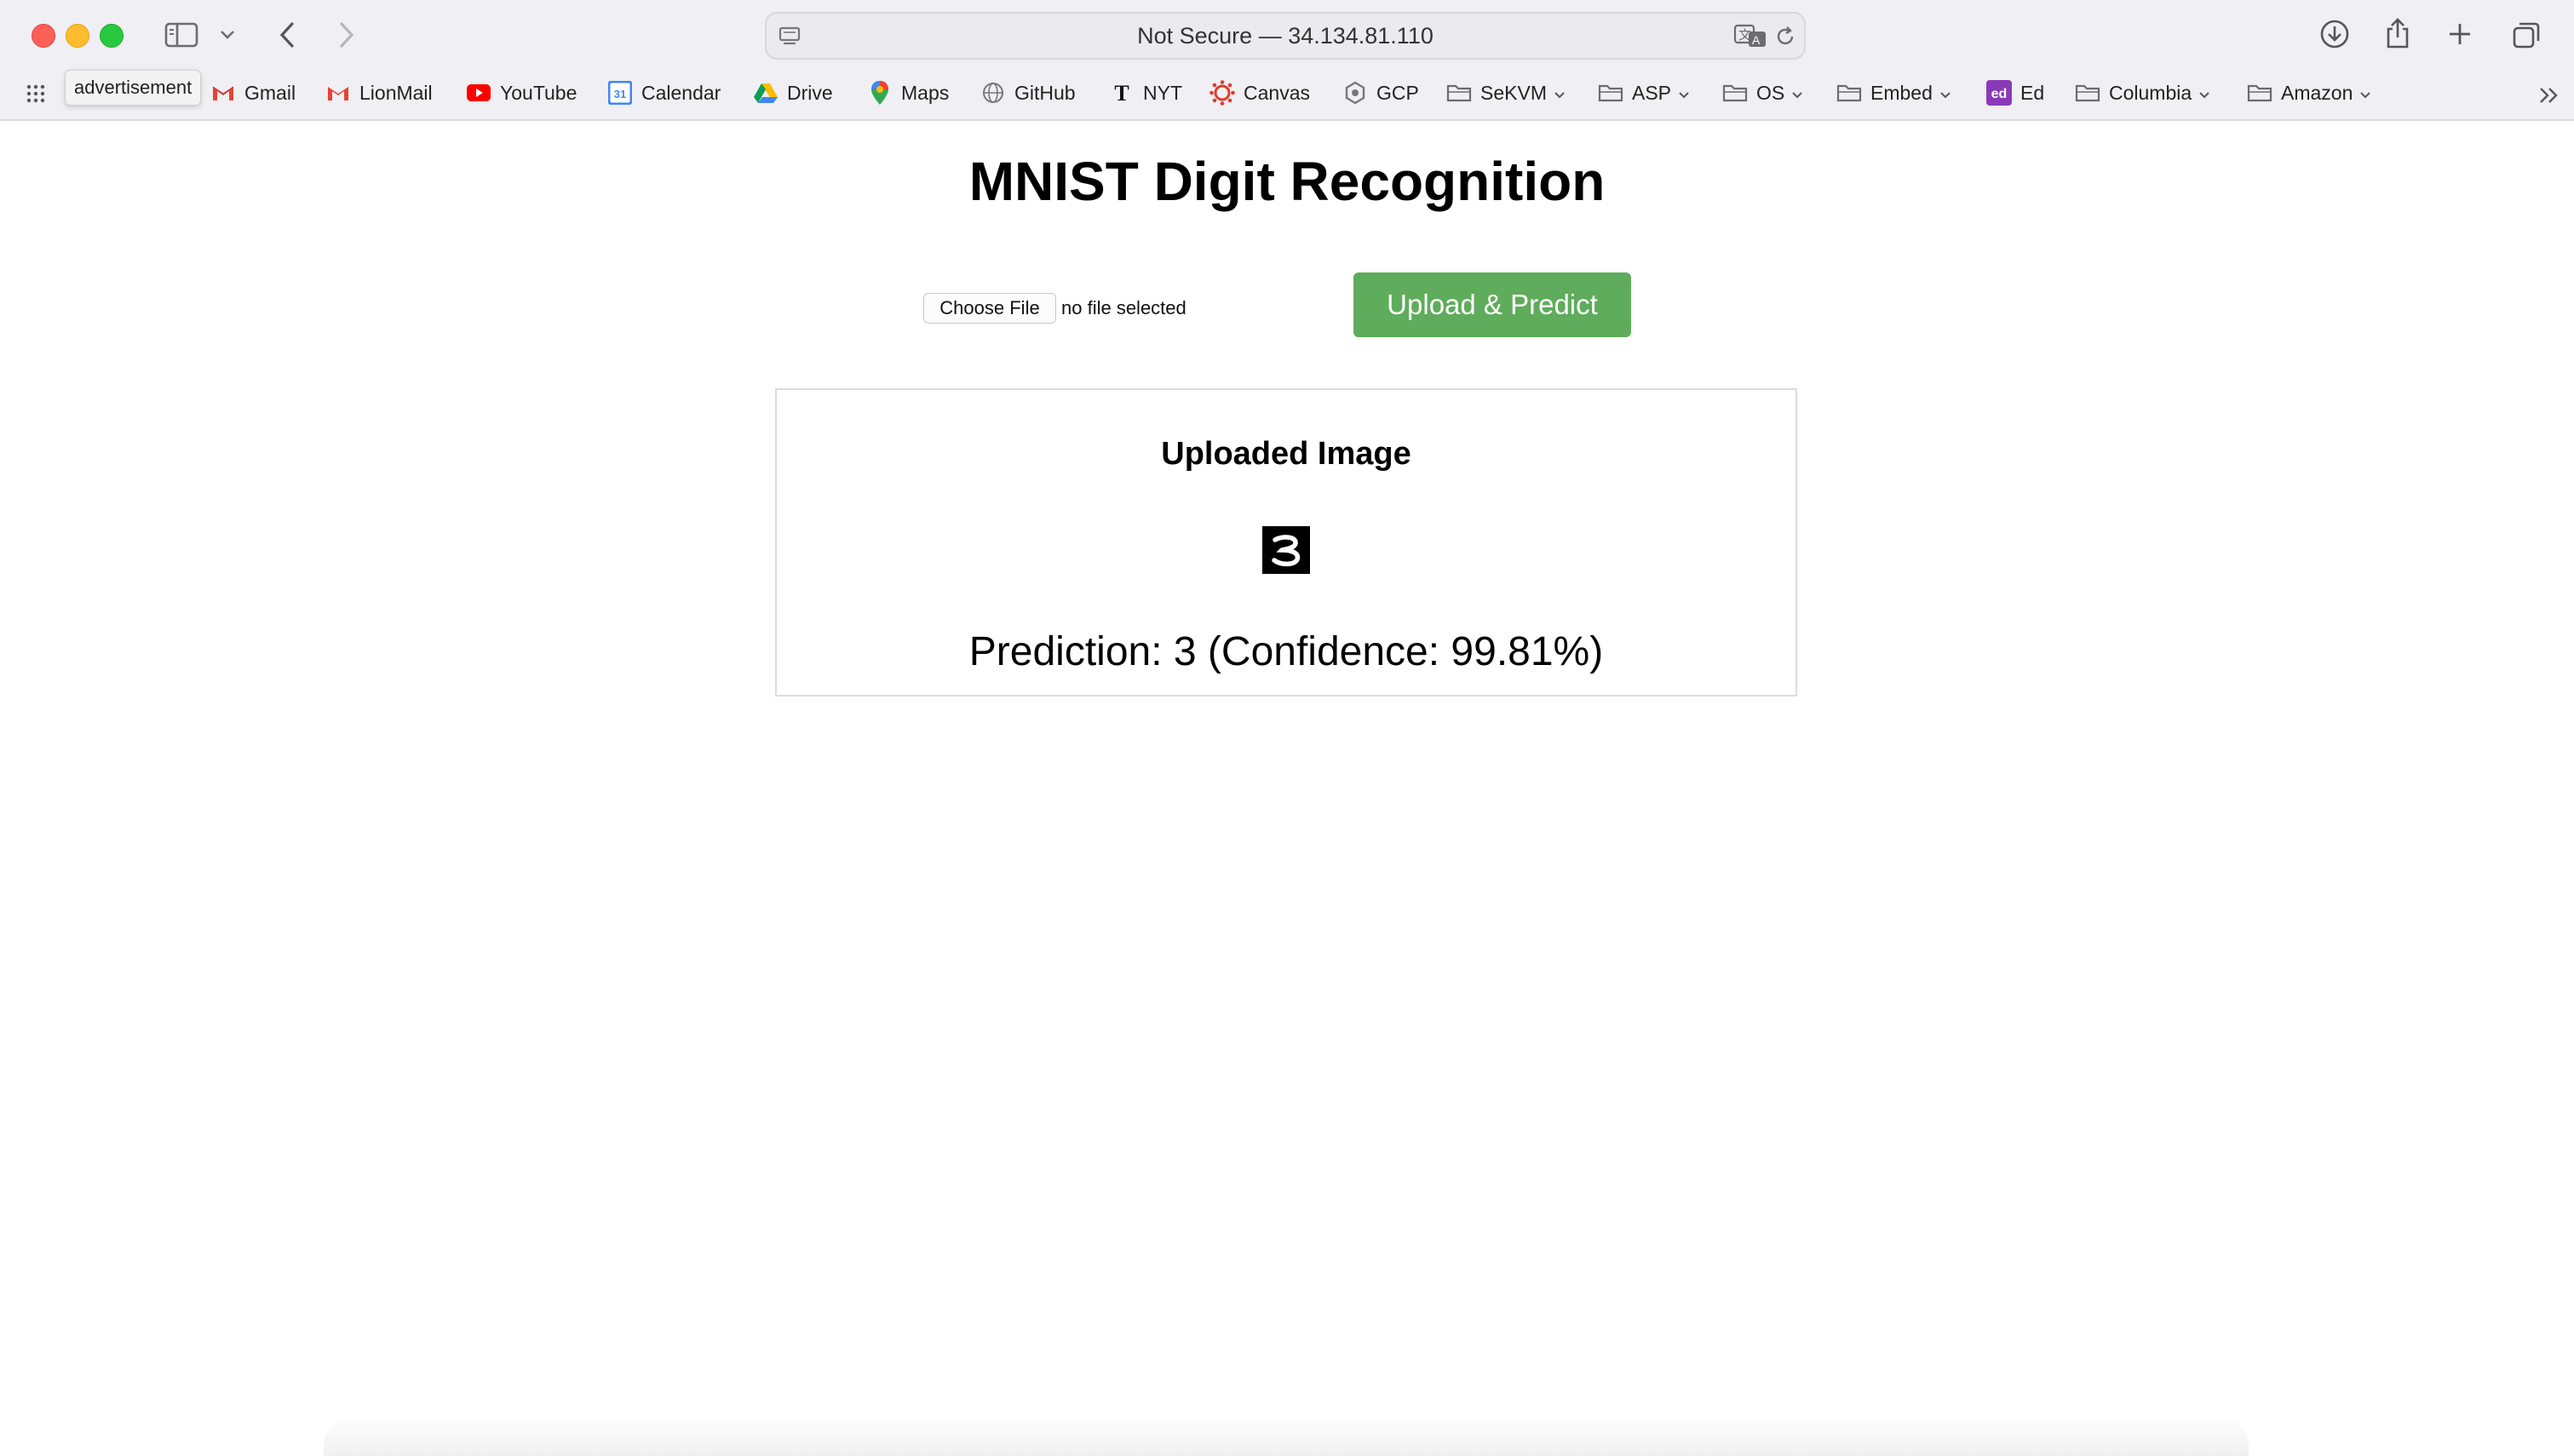 This screenshot has height=1456, width=2574. I want to click on bookmark-lionmail: LionMail, so click(379, 93).